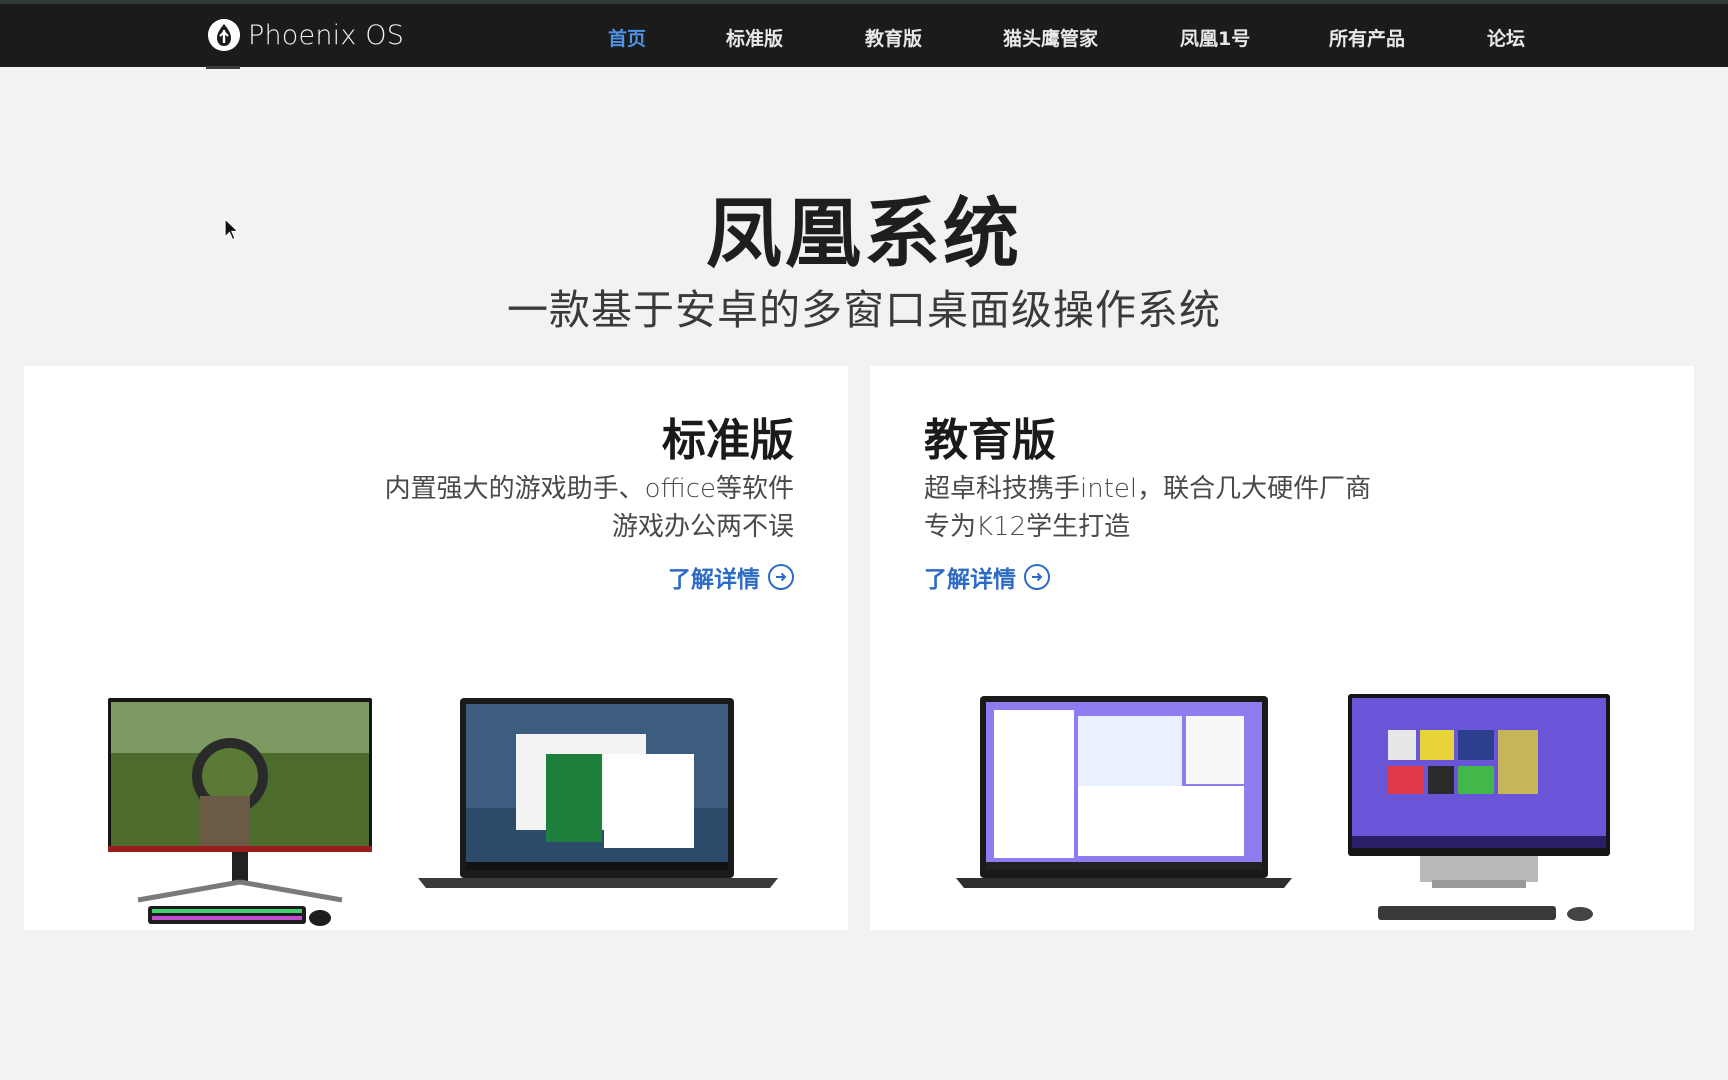 Image resolution: width=1728 pixels, height=1080 pixels. Describe the element at coordinates (990, 440) in the screenshot. I see `card-education-title: 教育版` at that location.